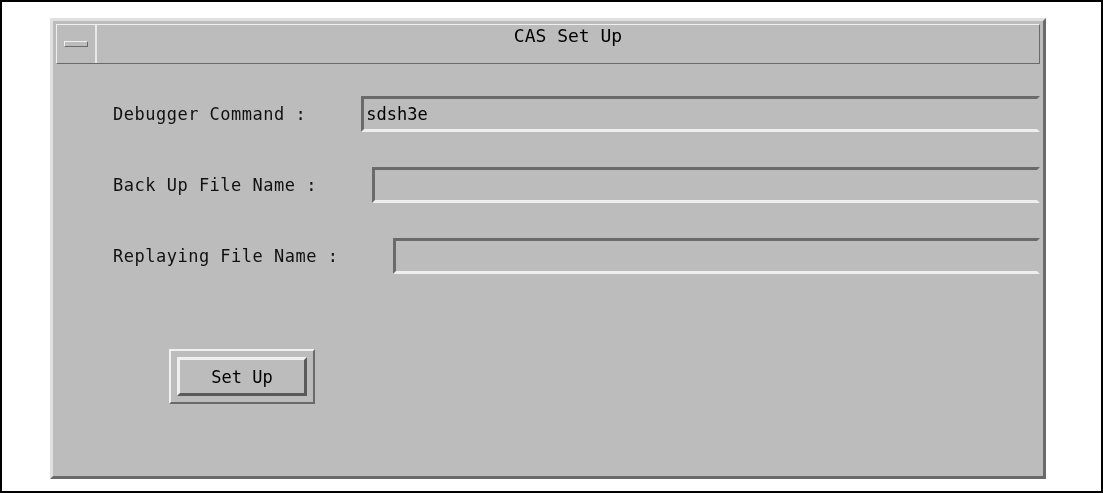  Describe the element at coordinates (568, 36) in the screenshot. I see `window-title: CAS Set Up` at that location.